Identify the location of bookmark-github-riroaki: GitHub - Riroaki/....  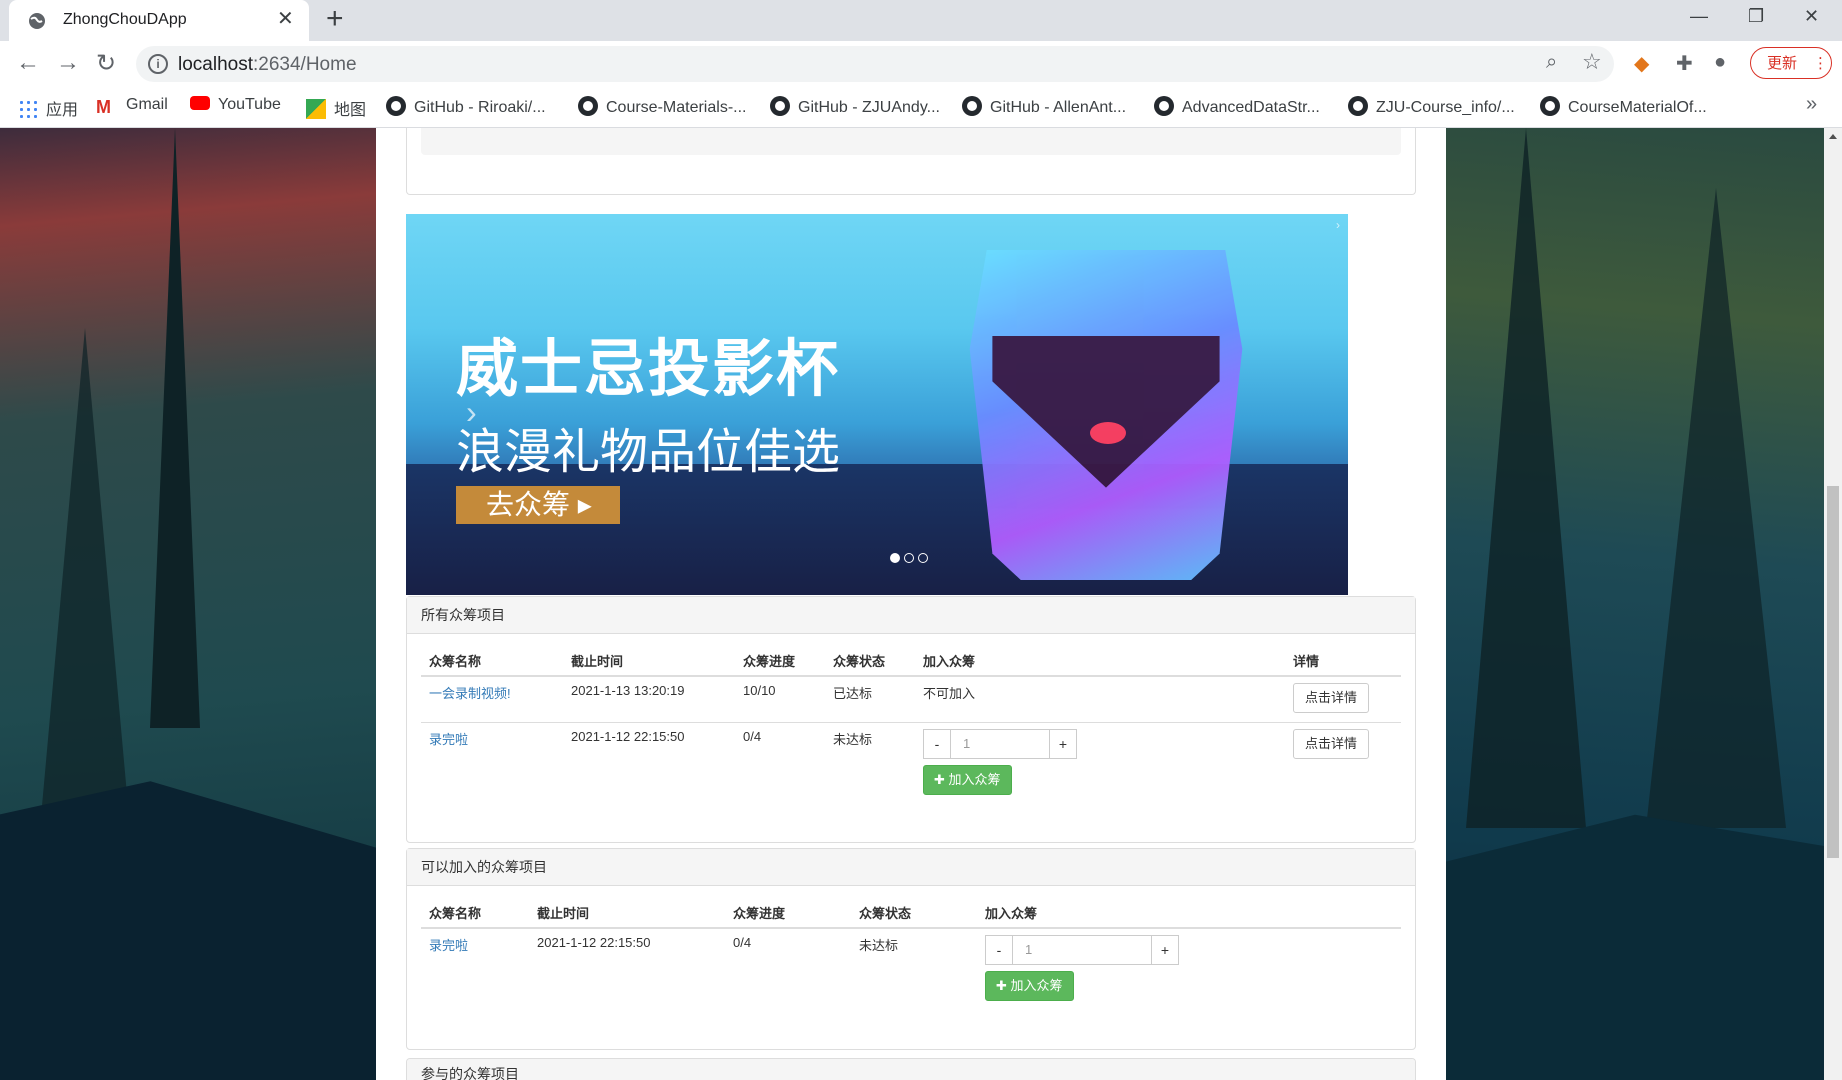
(466, 106).